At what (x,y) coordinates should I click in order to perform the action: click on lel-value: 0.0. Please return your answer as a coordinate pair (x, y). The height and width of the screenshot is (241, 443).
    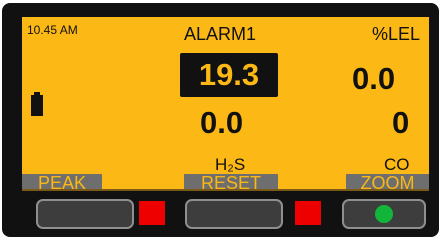
    Looking at the image, I should click on (374, 78).